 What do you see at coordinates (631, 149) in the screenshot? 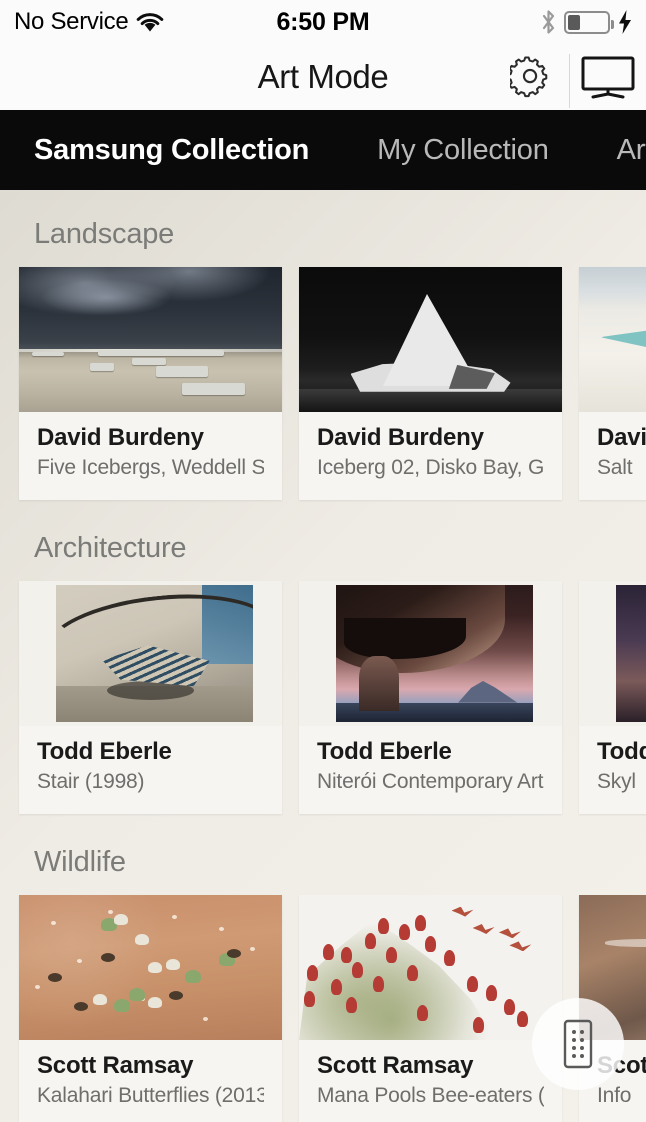
I see `tab-label: Art` at bounding box center [631, 149].